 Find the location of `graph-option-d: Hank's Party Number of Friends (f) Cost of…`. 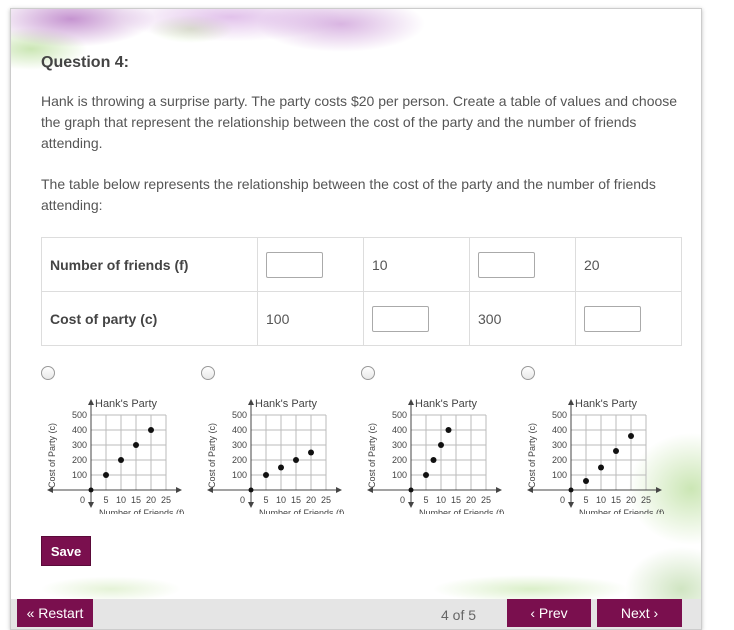

graph-option-d: Hank's Party Number of Friends (f) Cost of… is located at coordinates (601, 439).